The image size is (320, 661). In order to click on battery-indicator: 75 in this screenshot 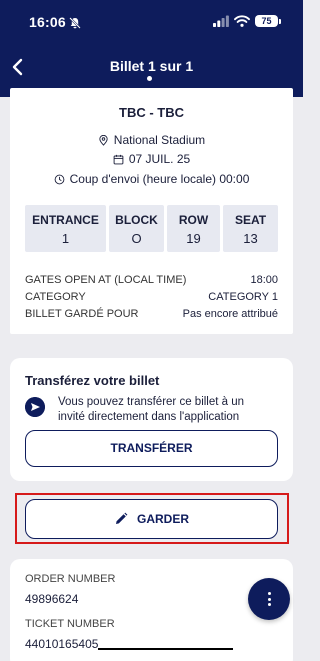, I will do `click(268, 21)`.